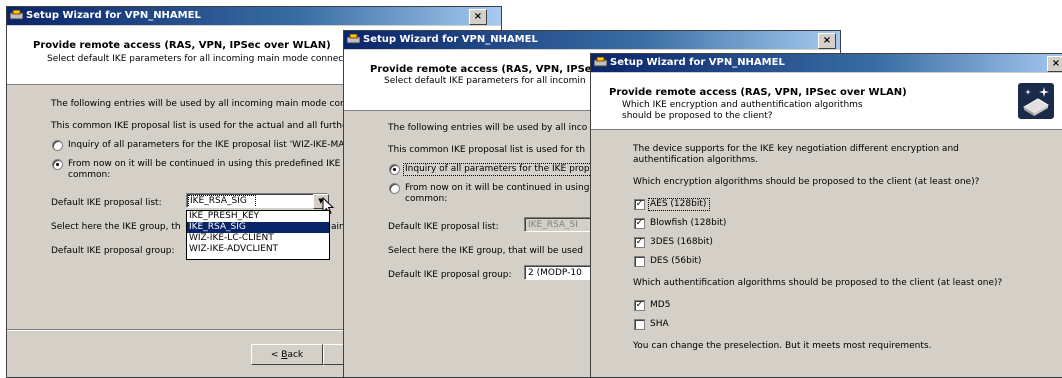 The height and width of the screenshot is (378, 1062). I want to click on blowfish-label: Blowfish (128bit), so click(688, 223).